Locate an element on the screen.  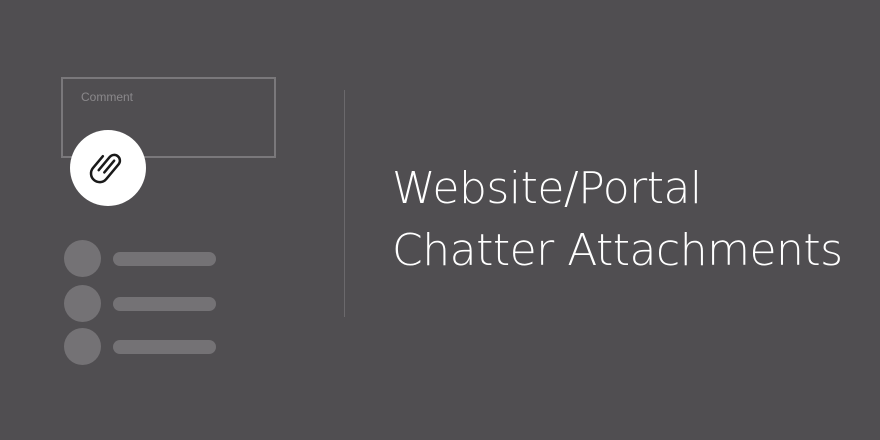
title-line-1: Website/Portal is located at coordinates (547, 188).